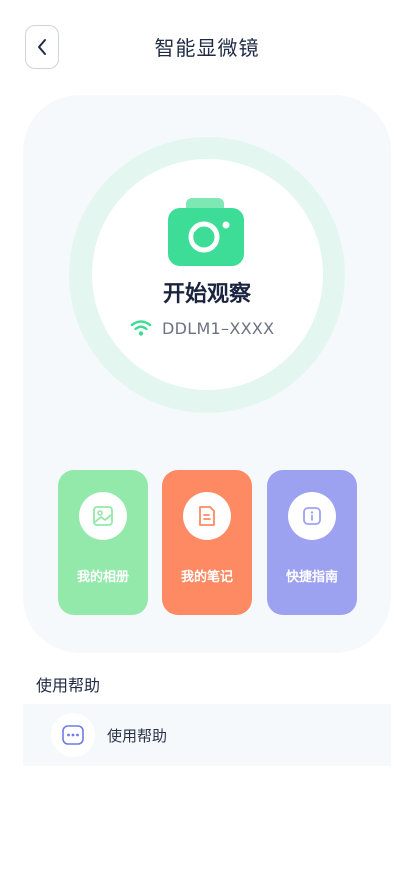 Image resolution: width=414 pixels, height=896 pixels. What do you see at coordinates (141, 328) in the screenshot?
I see `wifi-icon` at bounding box center [141, 328].